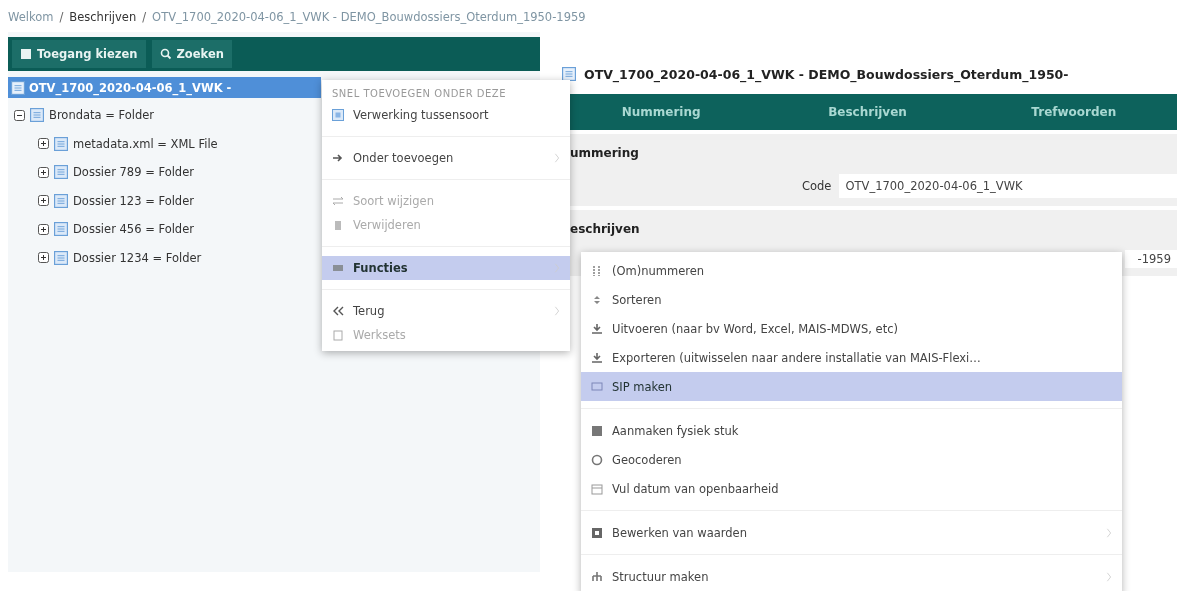 This screenshot has width=1177, height=591. Describe the element at coordinates (419, 94) in the screenshot. I see `menu-header: SNEL TOEVOEGEN ONDER DEZE` at that location.